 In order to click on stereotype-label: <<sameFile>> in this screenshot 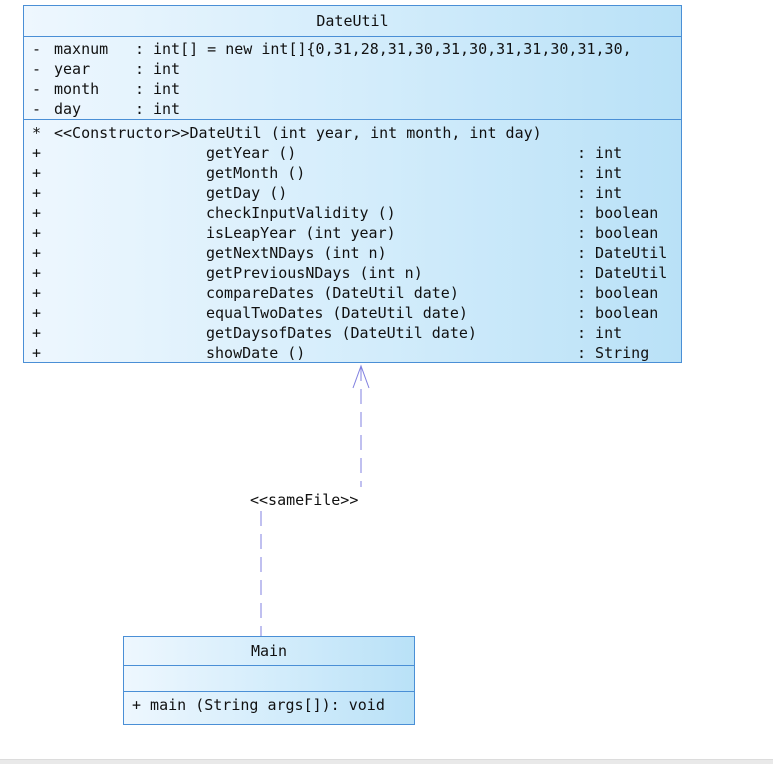, I will do `click(304, 500)`.